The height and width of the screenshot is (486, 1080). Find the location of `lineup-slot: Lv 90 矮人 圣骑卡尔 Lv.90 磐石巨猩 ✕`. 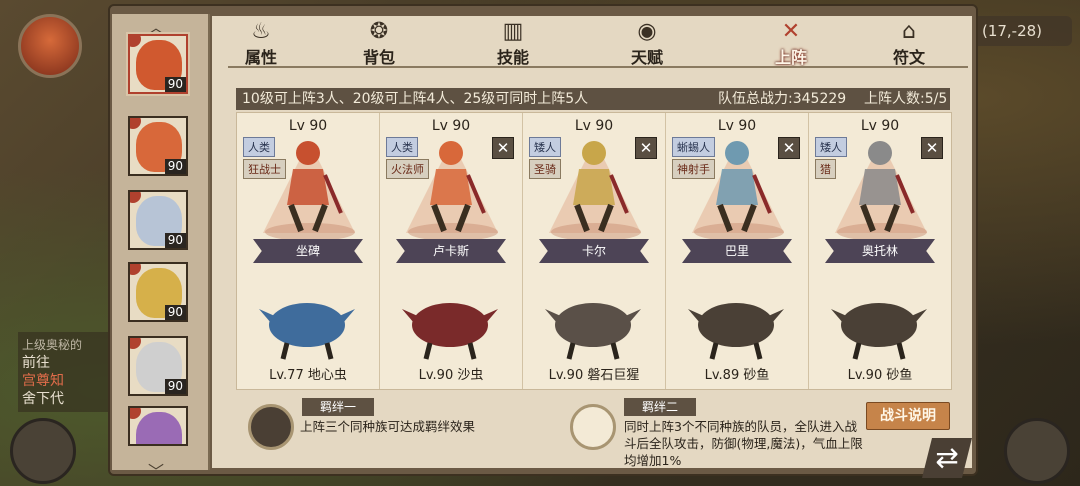

lineup-slot: Lv 90 矮人 圣骑卡尔 Lv.90 磐石巨猩 ✕ is located at coordinates (594, 251).